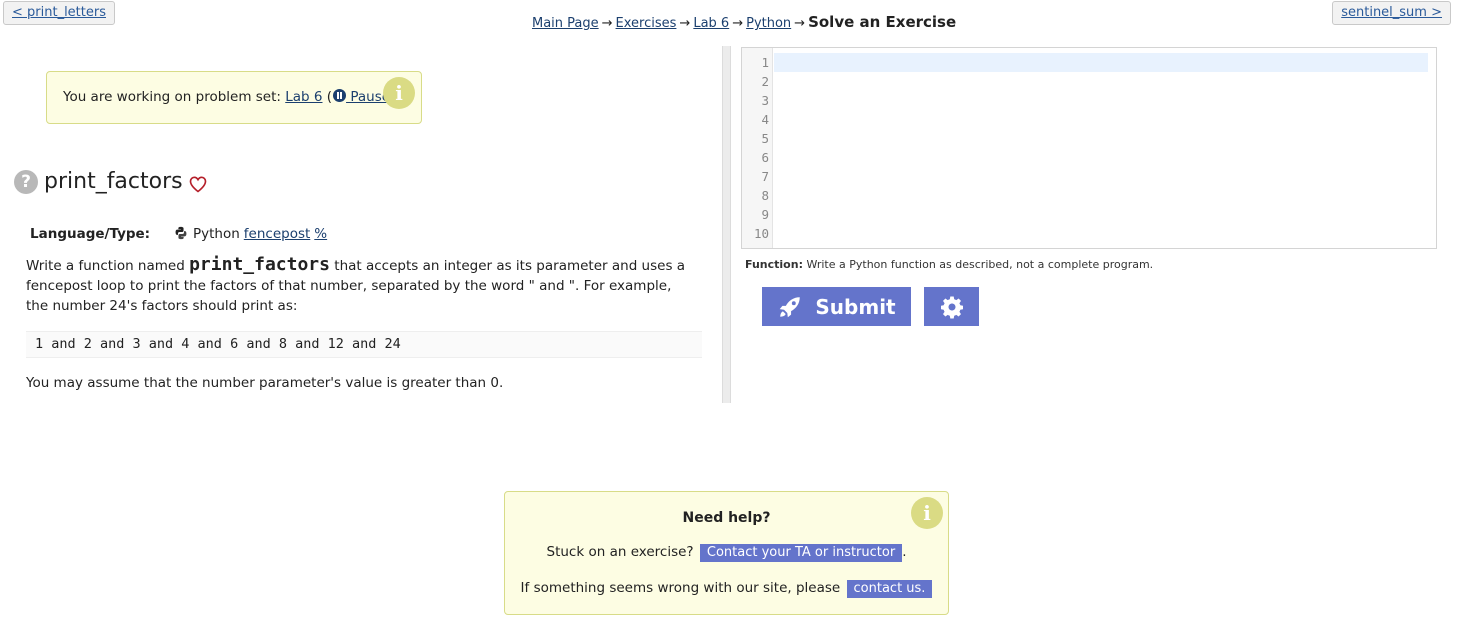  Describe the element at coordinates (761, 233) in the screenshot. I see `line-number: 10` at that location.